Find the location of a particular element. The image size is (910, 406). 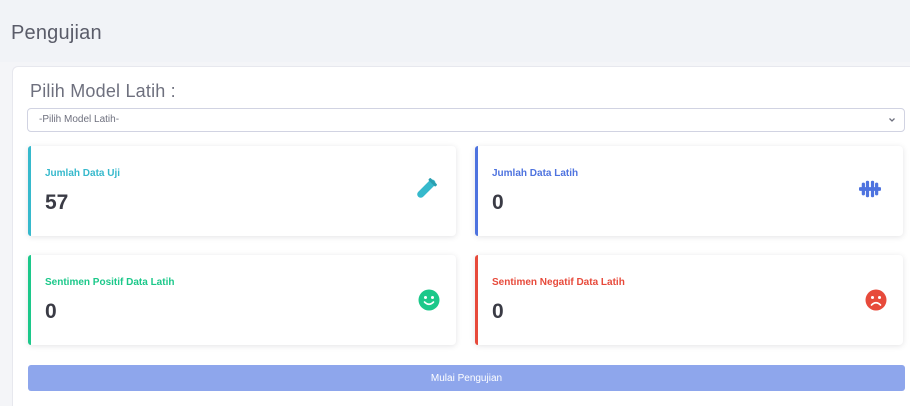

frown-icon is located at coordinates (876, 300).